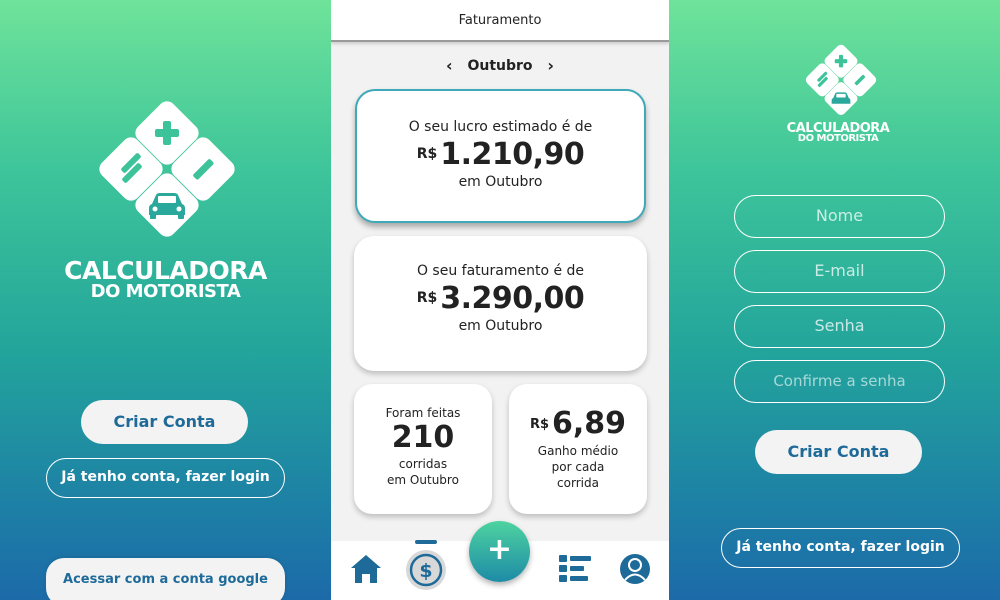  Describe the element at coordinates (500, 326) in the screenshot. I see `revenue-suffix: em Outubro` at that location.